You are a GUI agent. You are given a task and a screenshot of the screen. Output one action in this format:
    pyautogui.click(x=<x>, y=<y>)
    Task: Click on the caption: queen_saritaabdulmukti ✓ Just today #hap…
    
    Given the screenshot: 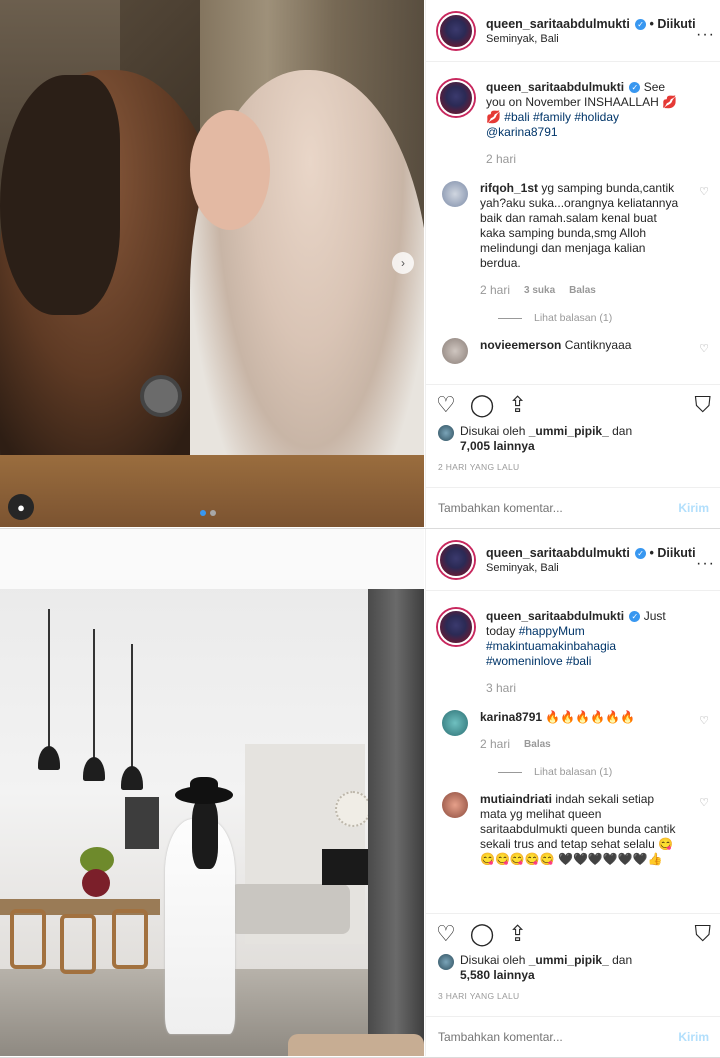 What is the action you would take?
    pyautogui.click(x=572, y=652)
    